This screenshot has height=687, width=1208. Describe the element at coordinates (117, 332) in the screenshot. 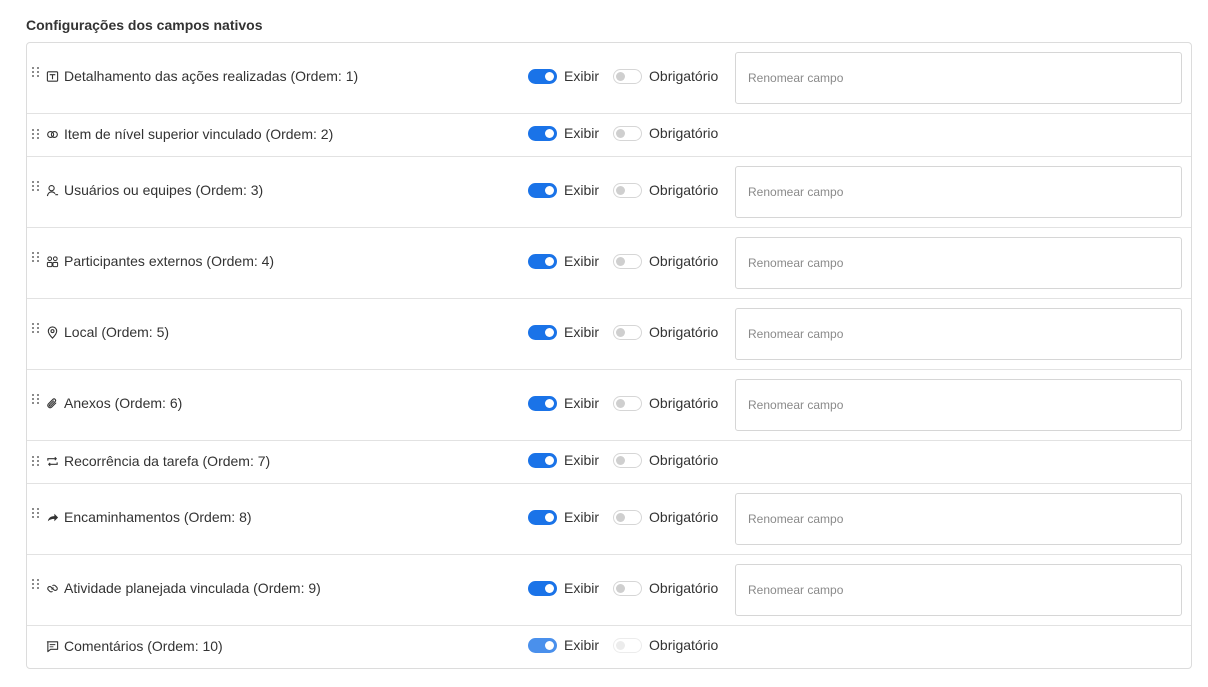

I see `field-label: Local (Ordem: 5)` at that location.